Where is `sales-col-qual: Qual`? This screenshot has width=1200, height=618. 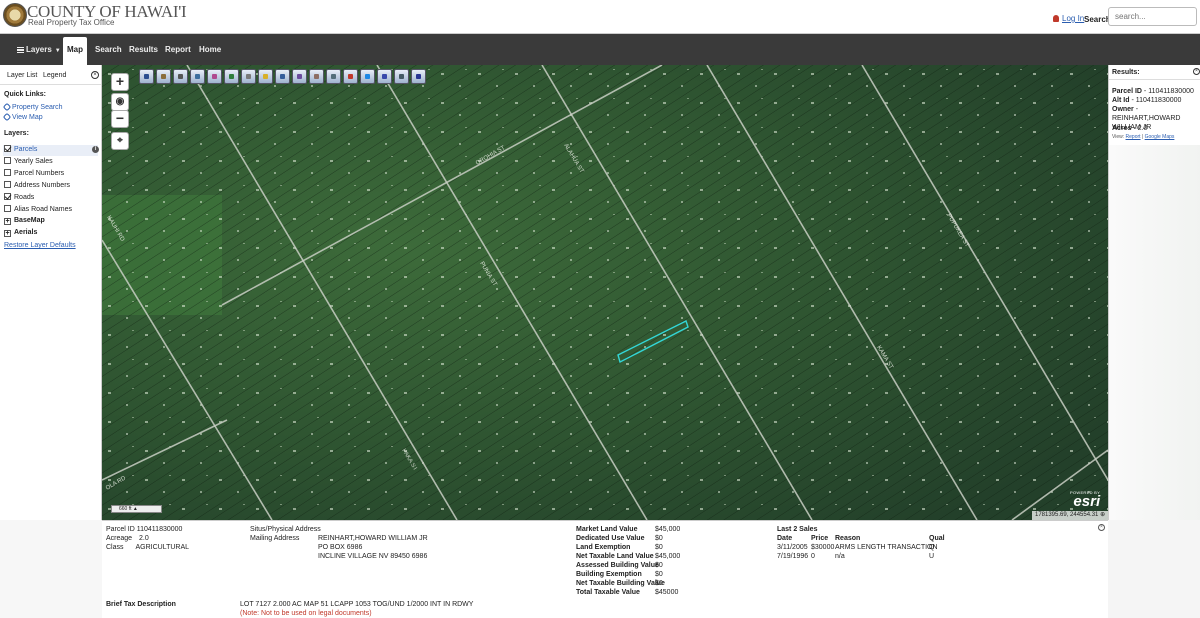
sales-col-qual: Qual is located at coordinates (937, 538).